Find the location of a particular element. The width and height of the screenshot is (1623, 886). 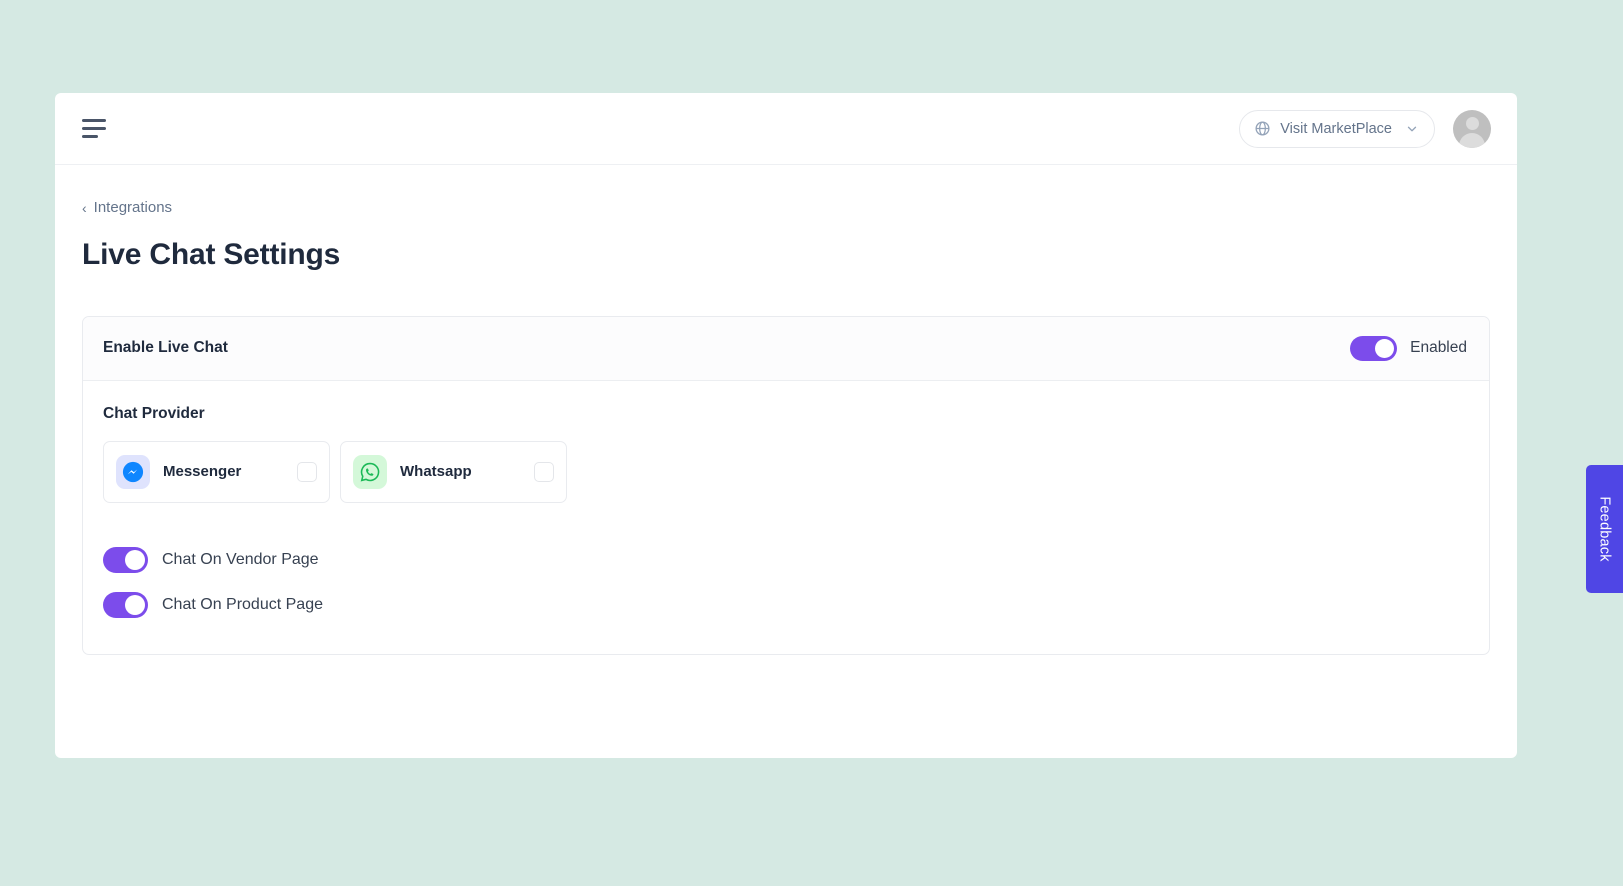

visit-marketplace-button: Visit MarketPlace is located at coordinates (1337, 128).